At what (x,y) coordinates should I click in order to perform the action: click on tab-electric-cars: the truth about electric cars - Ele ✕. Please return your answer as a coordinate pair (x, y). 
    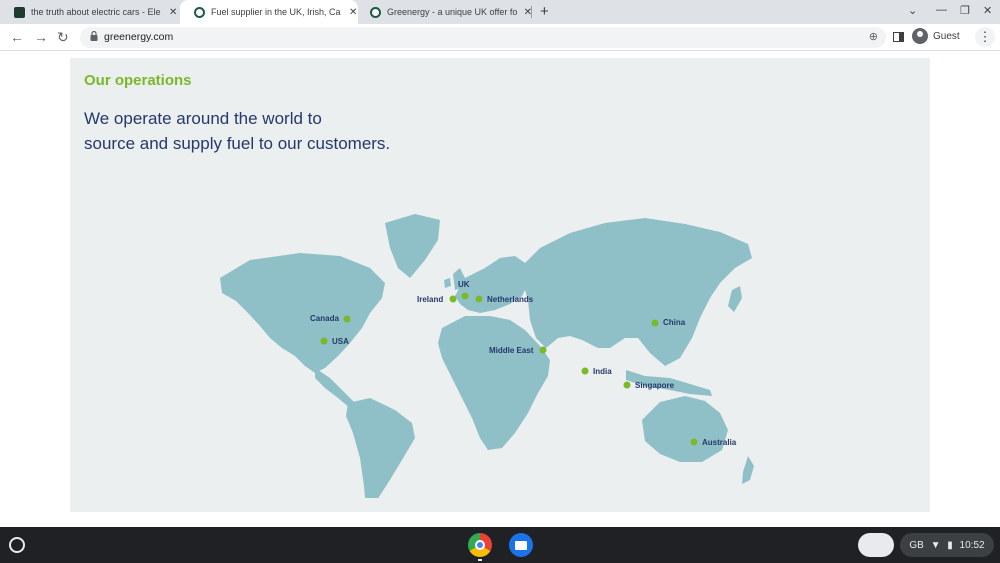
    Looking at the image, I should click on (90, 12).